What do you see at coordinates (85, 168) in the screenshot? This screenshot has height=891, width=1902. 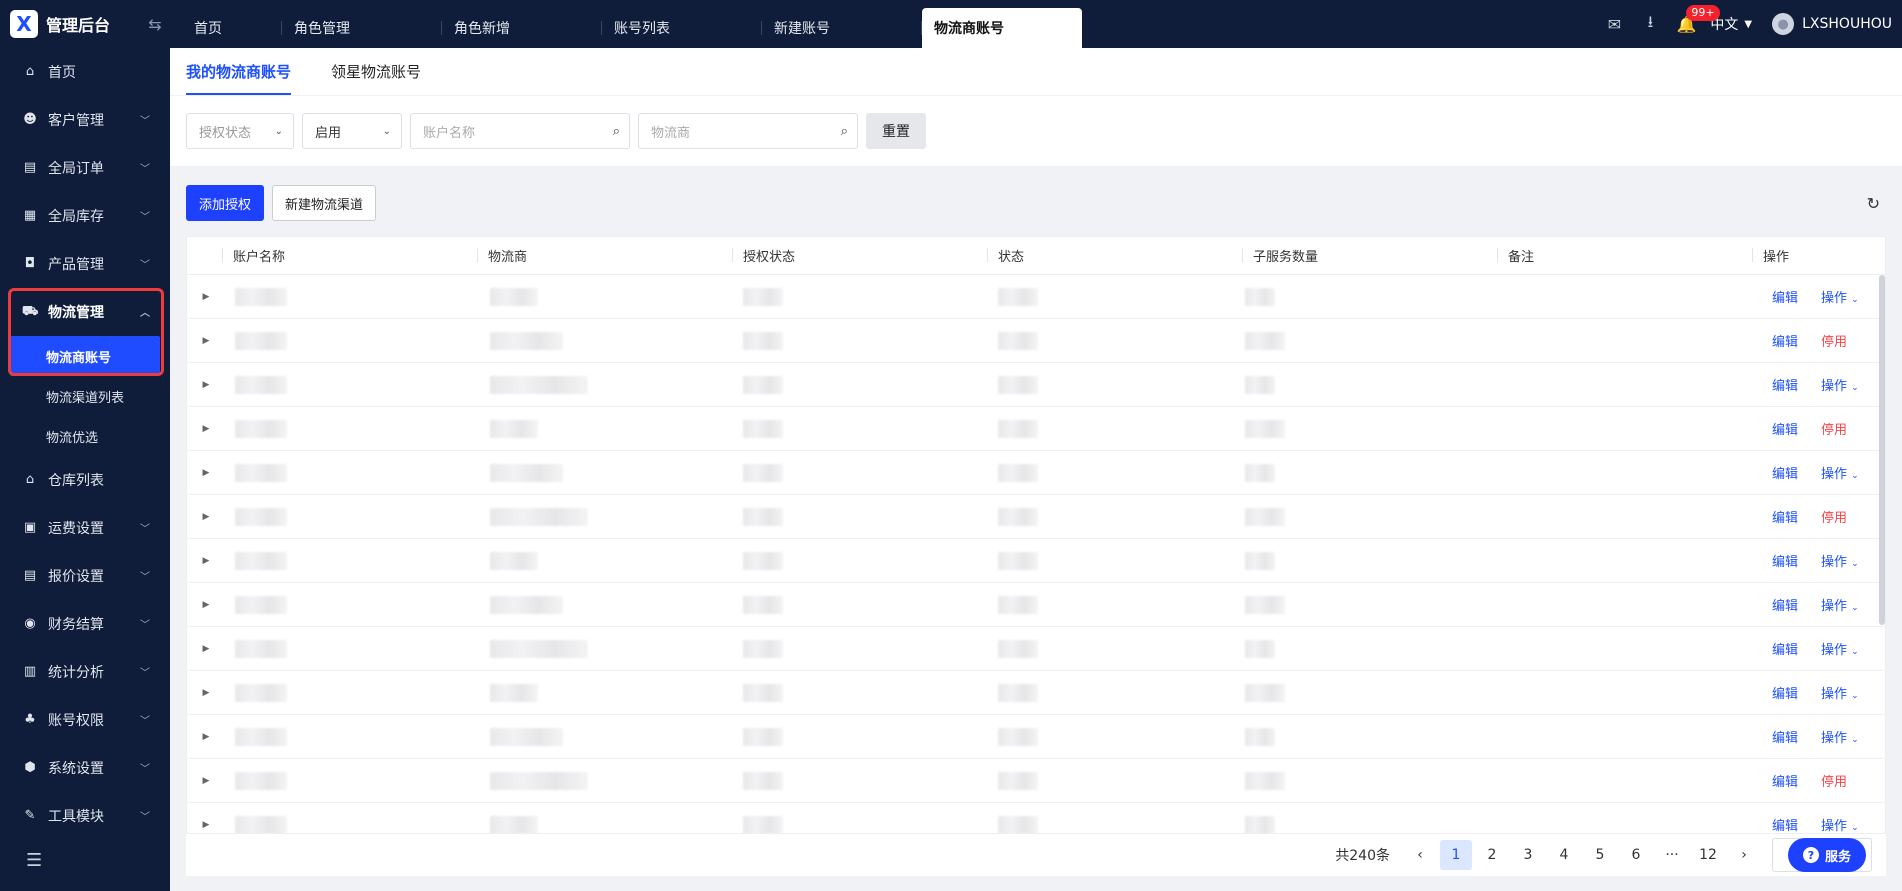 I see `sidebar-item-orders: ▤ 全局订单 ﹀` at bounding box center [85, 168].